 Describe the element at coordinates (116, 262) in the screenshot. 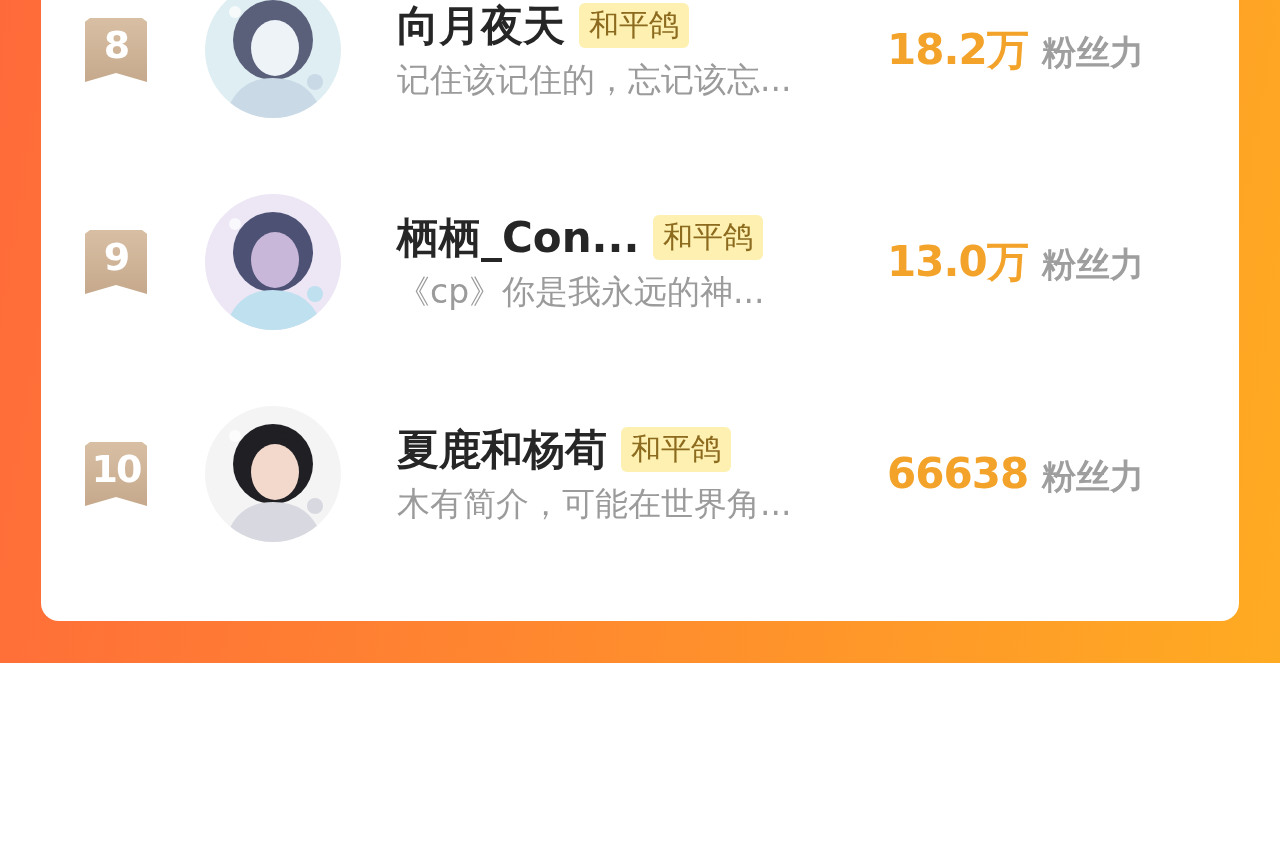

I see `rank-badge: 9` at that location.